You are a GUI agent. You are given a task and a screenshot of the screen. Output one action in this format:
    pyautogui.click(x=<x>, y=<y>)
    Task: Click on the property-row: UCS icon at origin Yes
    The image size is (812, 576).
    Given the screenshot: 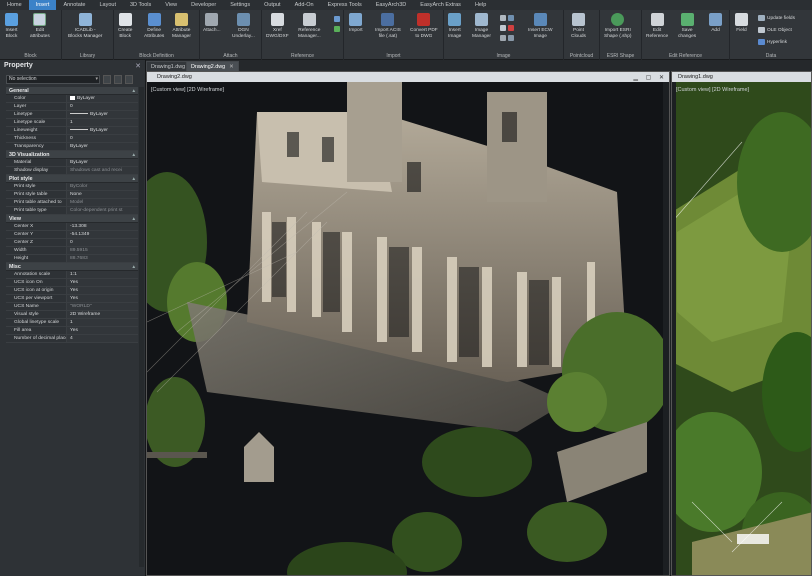 What is the action you would take?
    pyautogui.click(x=72, y=291)
    